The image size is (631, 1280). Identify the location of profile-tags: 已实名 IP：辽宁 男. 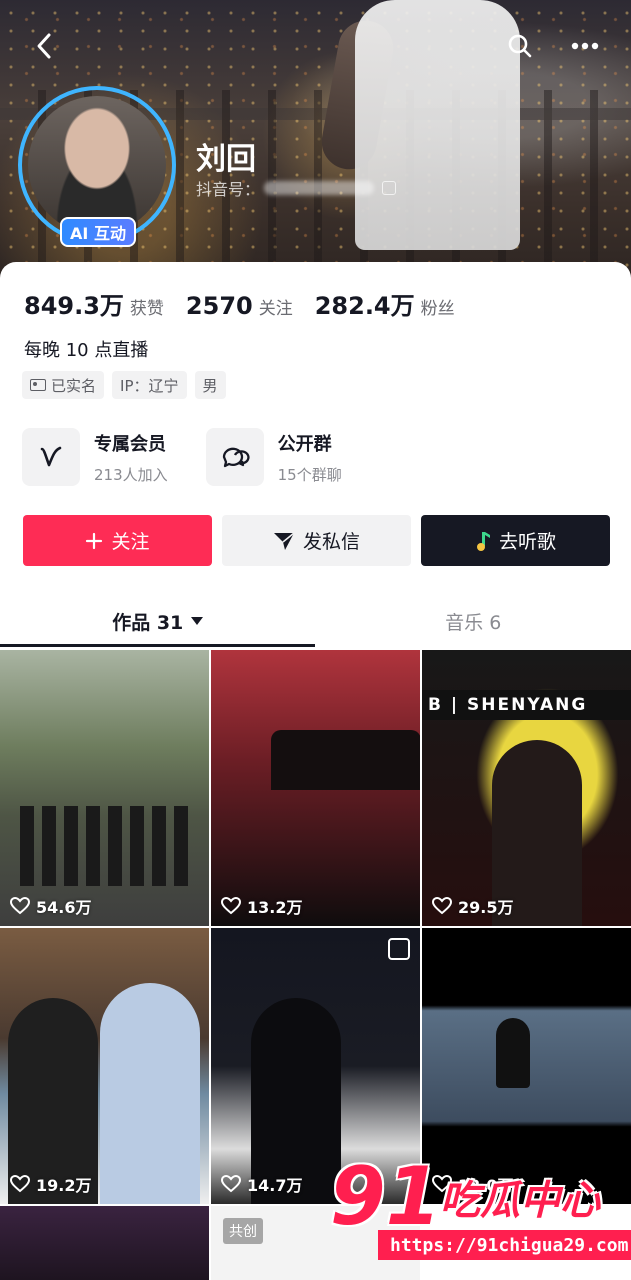
(124, 385).